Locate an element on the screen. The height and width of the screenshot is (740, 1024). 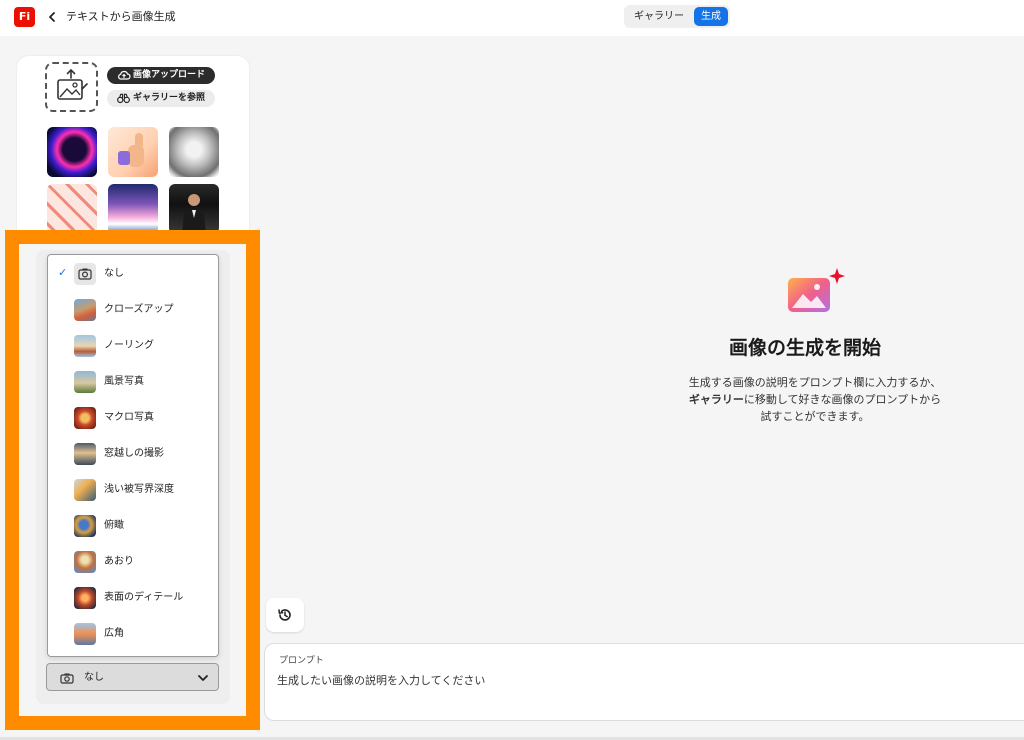
menu-item-label: ノーリング is located at coordinates (129, 345).